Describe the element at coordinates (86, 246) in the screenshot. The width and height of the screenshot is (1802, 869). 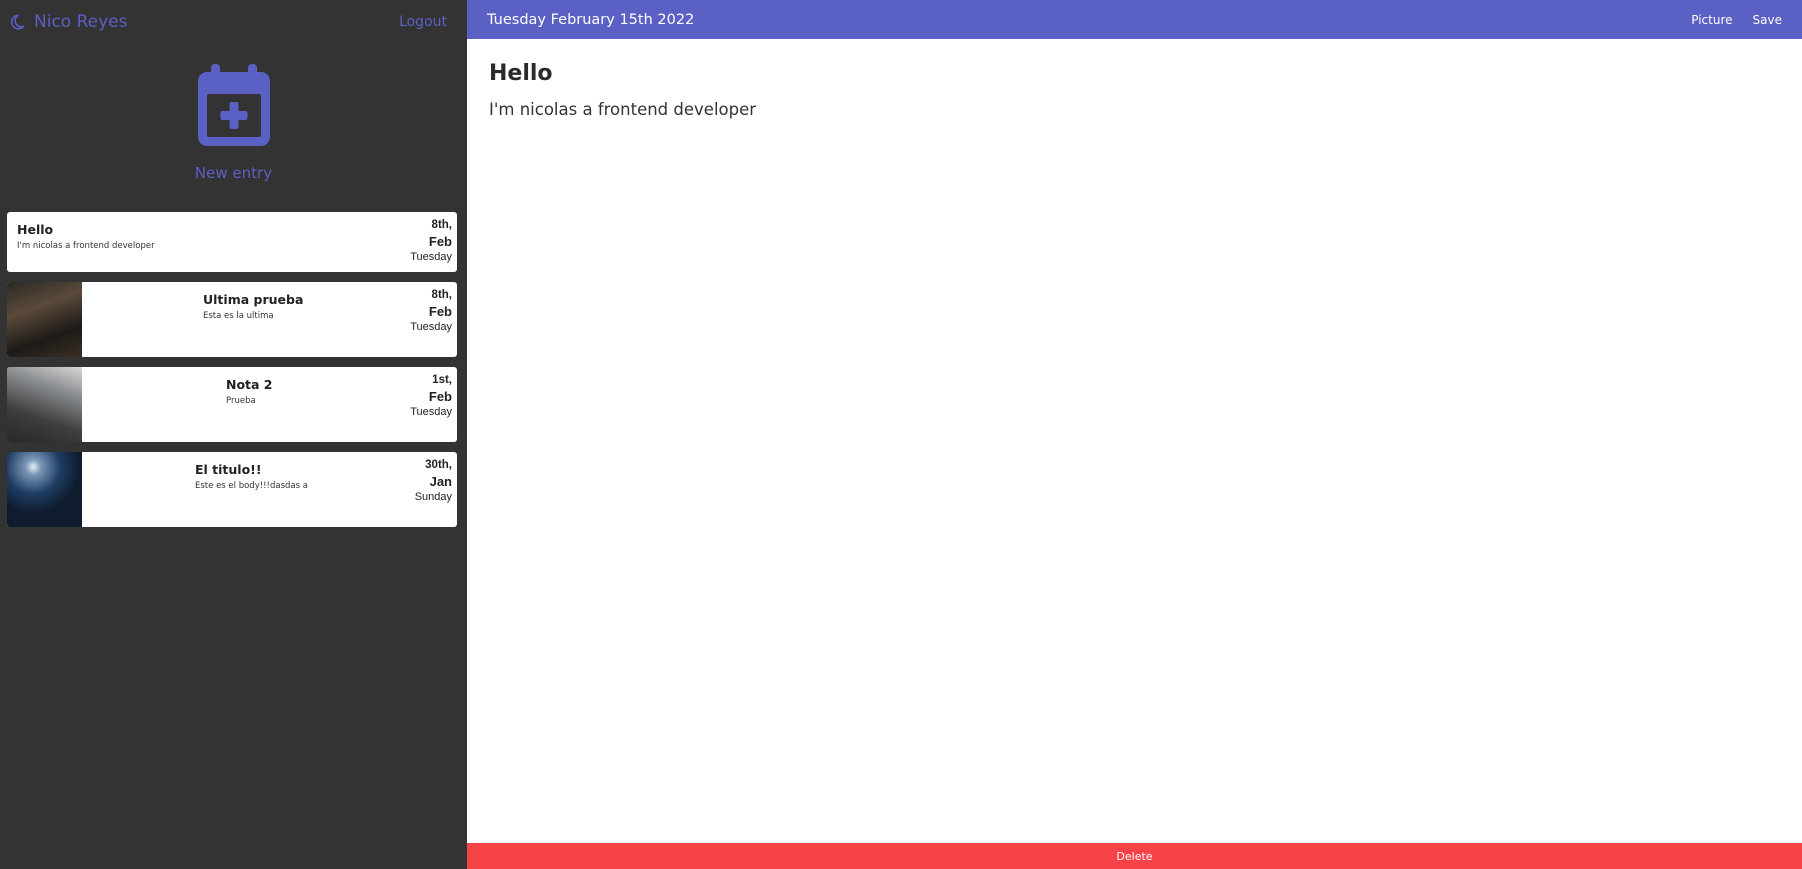
I see `entry-snippet: I'm nicolas a frontend developer` at that location.